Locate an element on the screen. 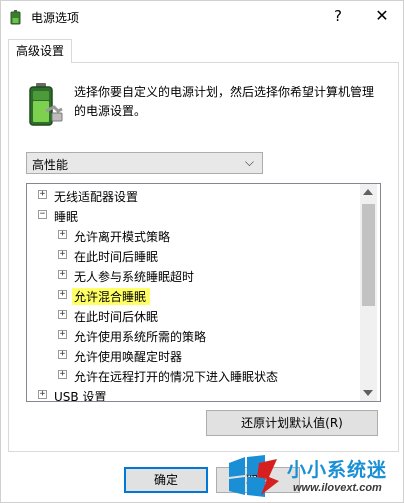 The height and width of the screenshot is (503, 404). tree-item-label: 允许在远程打开的情况下进入睡眠状态 is located at coordinates (176, 377).